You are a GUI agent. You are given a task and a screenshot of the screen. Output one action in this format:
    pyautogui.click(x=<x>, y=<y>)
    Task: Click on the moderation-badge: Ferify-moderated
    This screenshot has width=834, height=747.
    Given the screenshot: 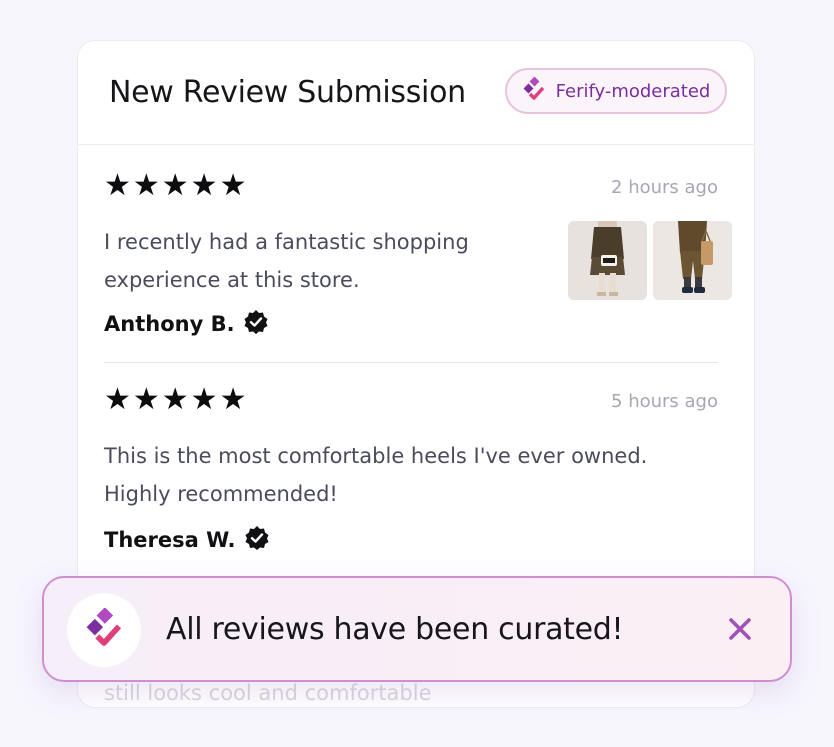 What is the action you would take?
    pyautogui.click(x=616, y=91)
    